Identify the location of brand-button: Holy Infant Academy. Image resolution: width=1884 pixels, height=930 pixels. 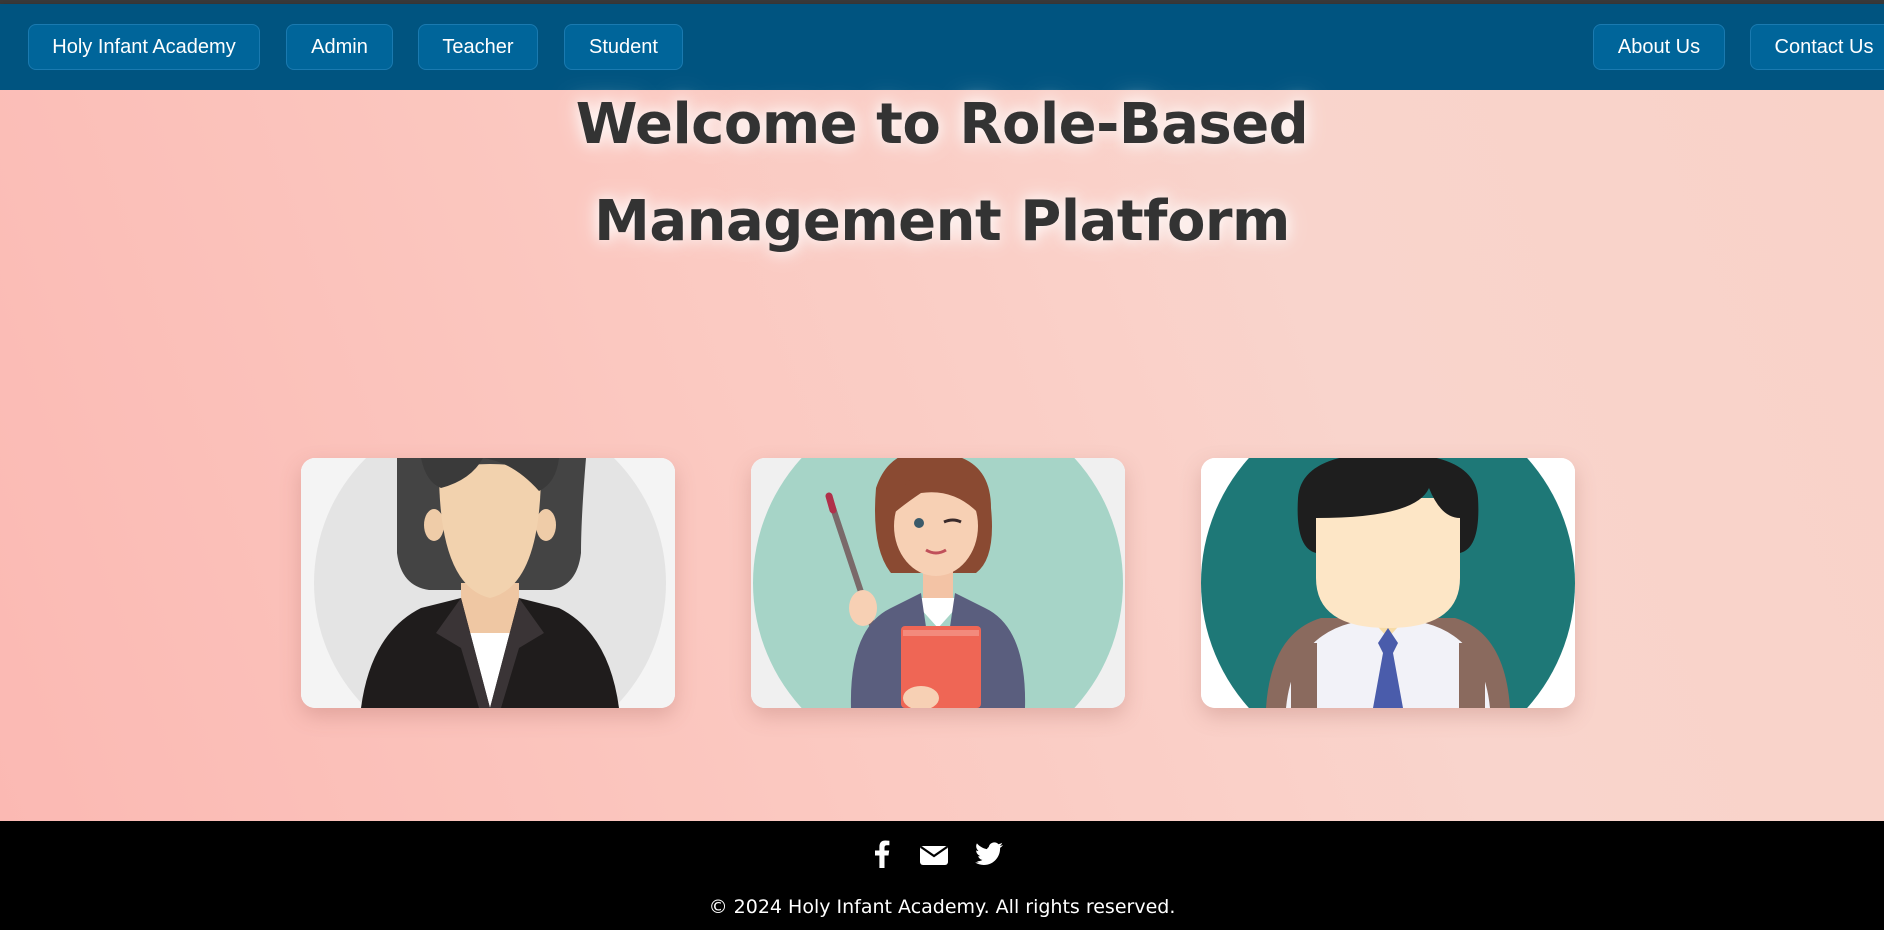
(144, 47).